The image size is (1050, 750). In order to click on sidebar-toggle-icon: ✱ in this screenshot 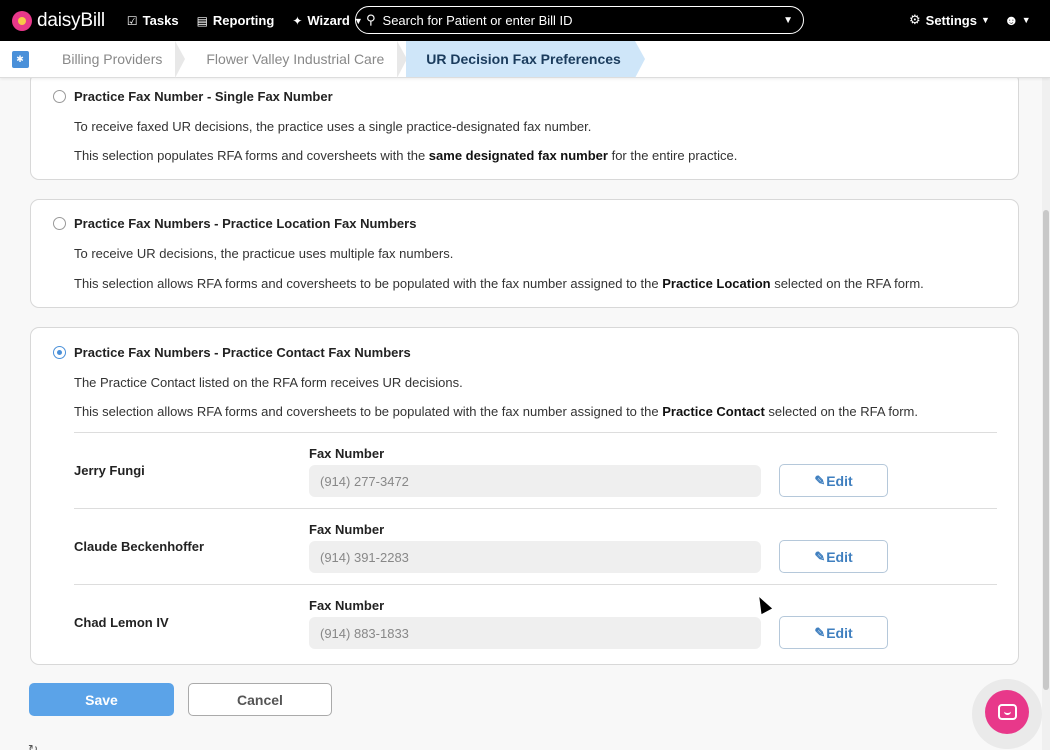, I will do `click(20, 59)`.